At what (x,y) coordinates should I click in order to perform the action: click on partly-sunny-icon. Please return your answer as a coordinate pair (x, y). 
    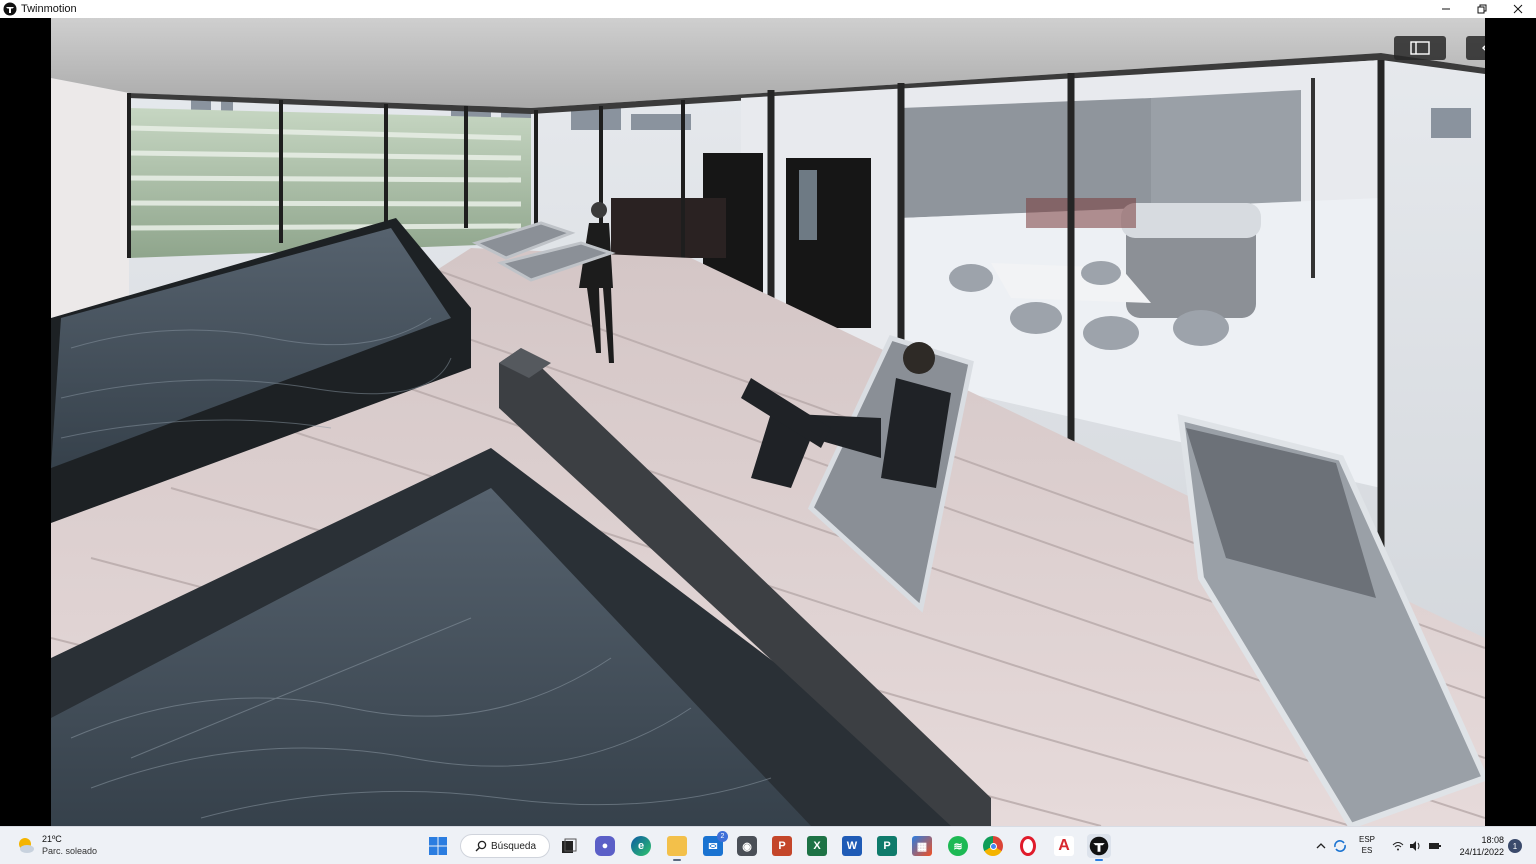
    Looking at the image, I should click on (26, 845).